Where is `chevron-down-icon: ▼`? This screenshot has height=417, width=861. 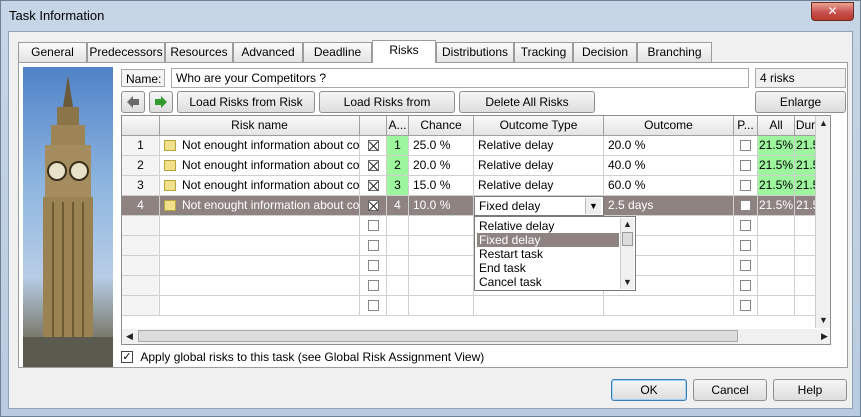 chevron-down-icon: ▼ is located at coordinates (593, 206).